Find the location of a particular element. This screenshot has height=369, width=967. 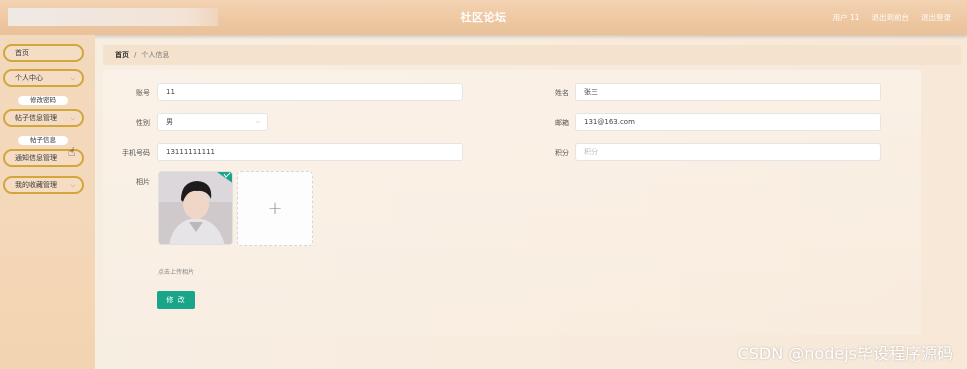

breadcrumb: 首页 / 个人信息 is located at coordinates (532, 55).